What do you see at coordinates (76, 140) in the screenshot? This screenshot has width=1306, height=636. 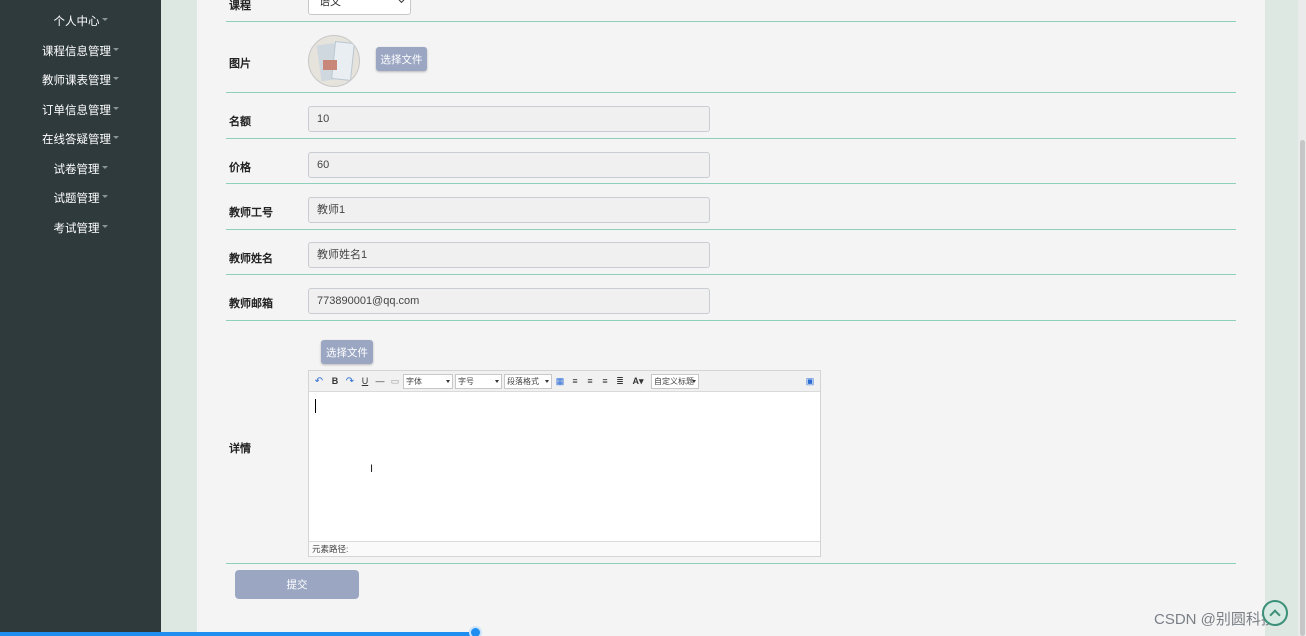 I see `sidebar-item-label: 在线答疑管理` at bounding box center [76, 140].